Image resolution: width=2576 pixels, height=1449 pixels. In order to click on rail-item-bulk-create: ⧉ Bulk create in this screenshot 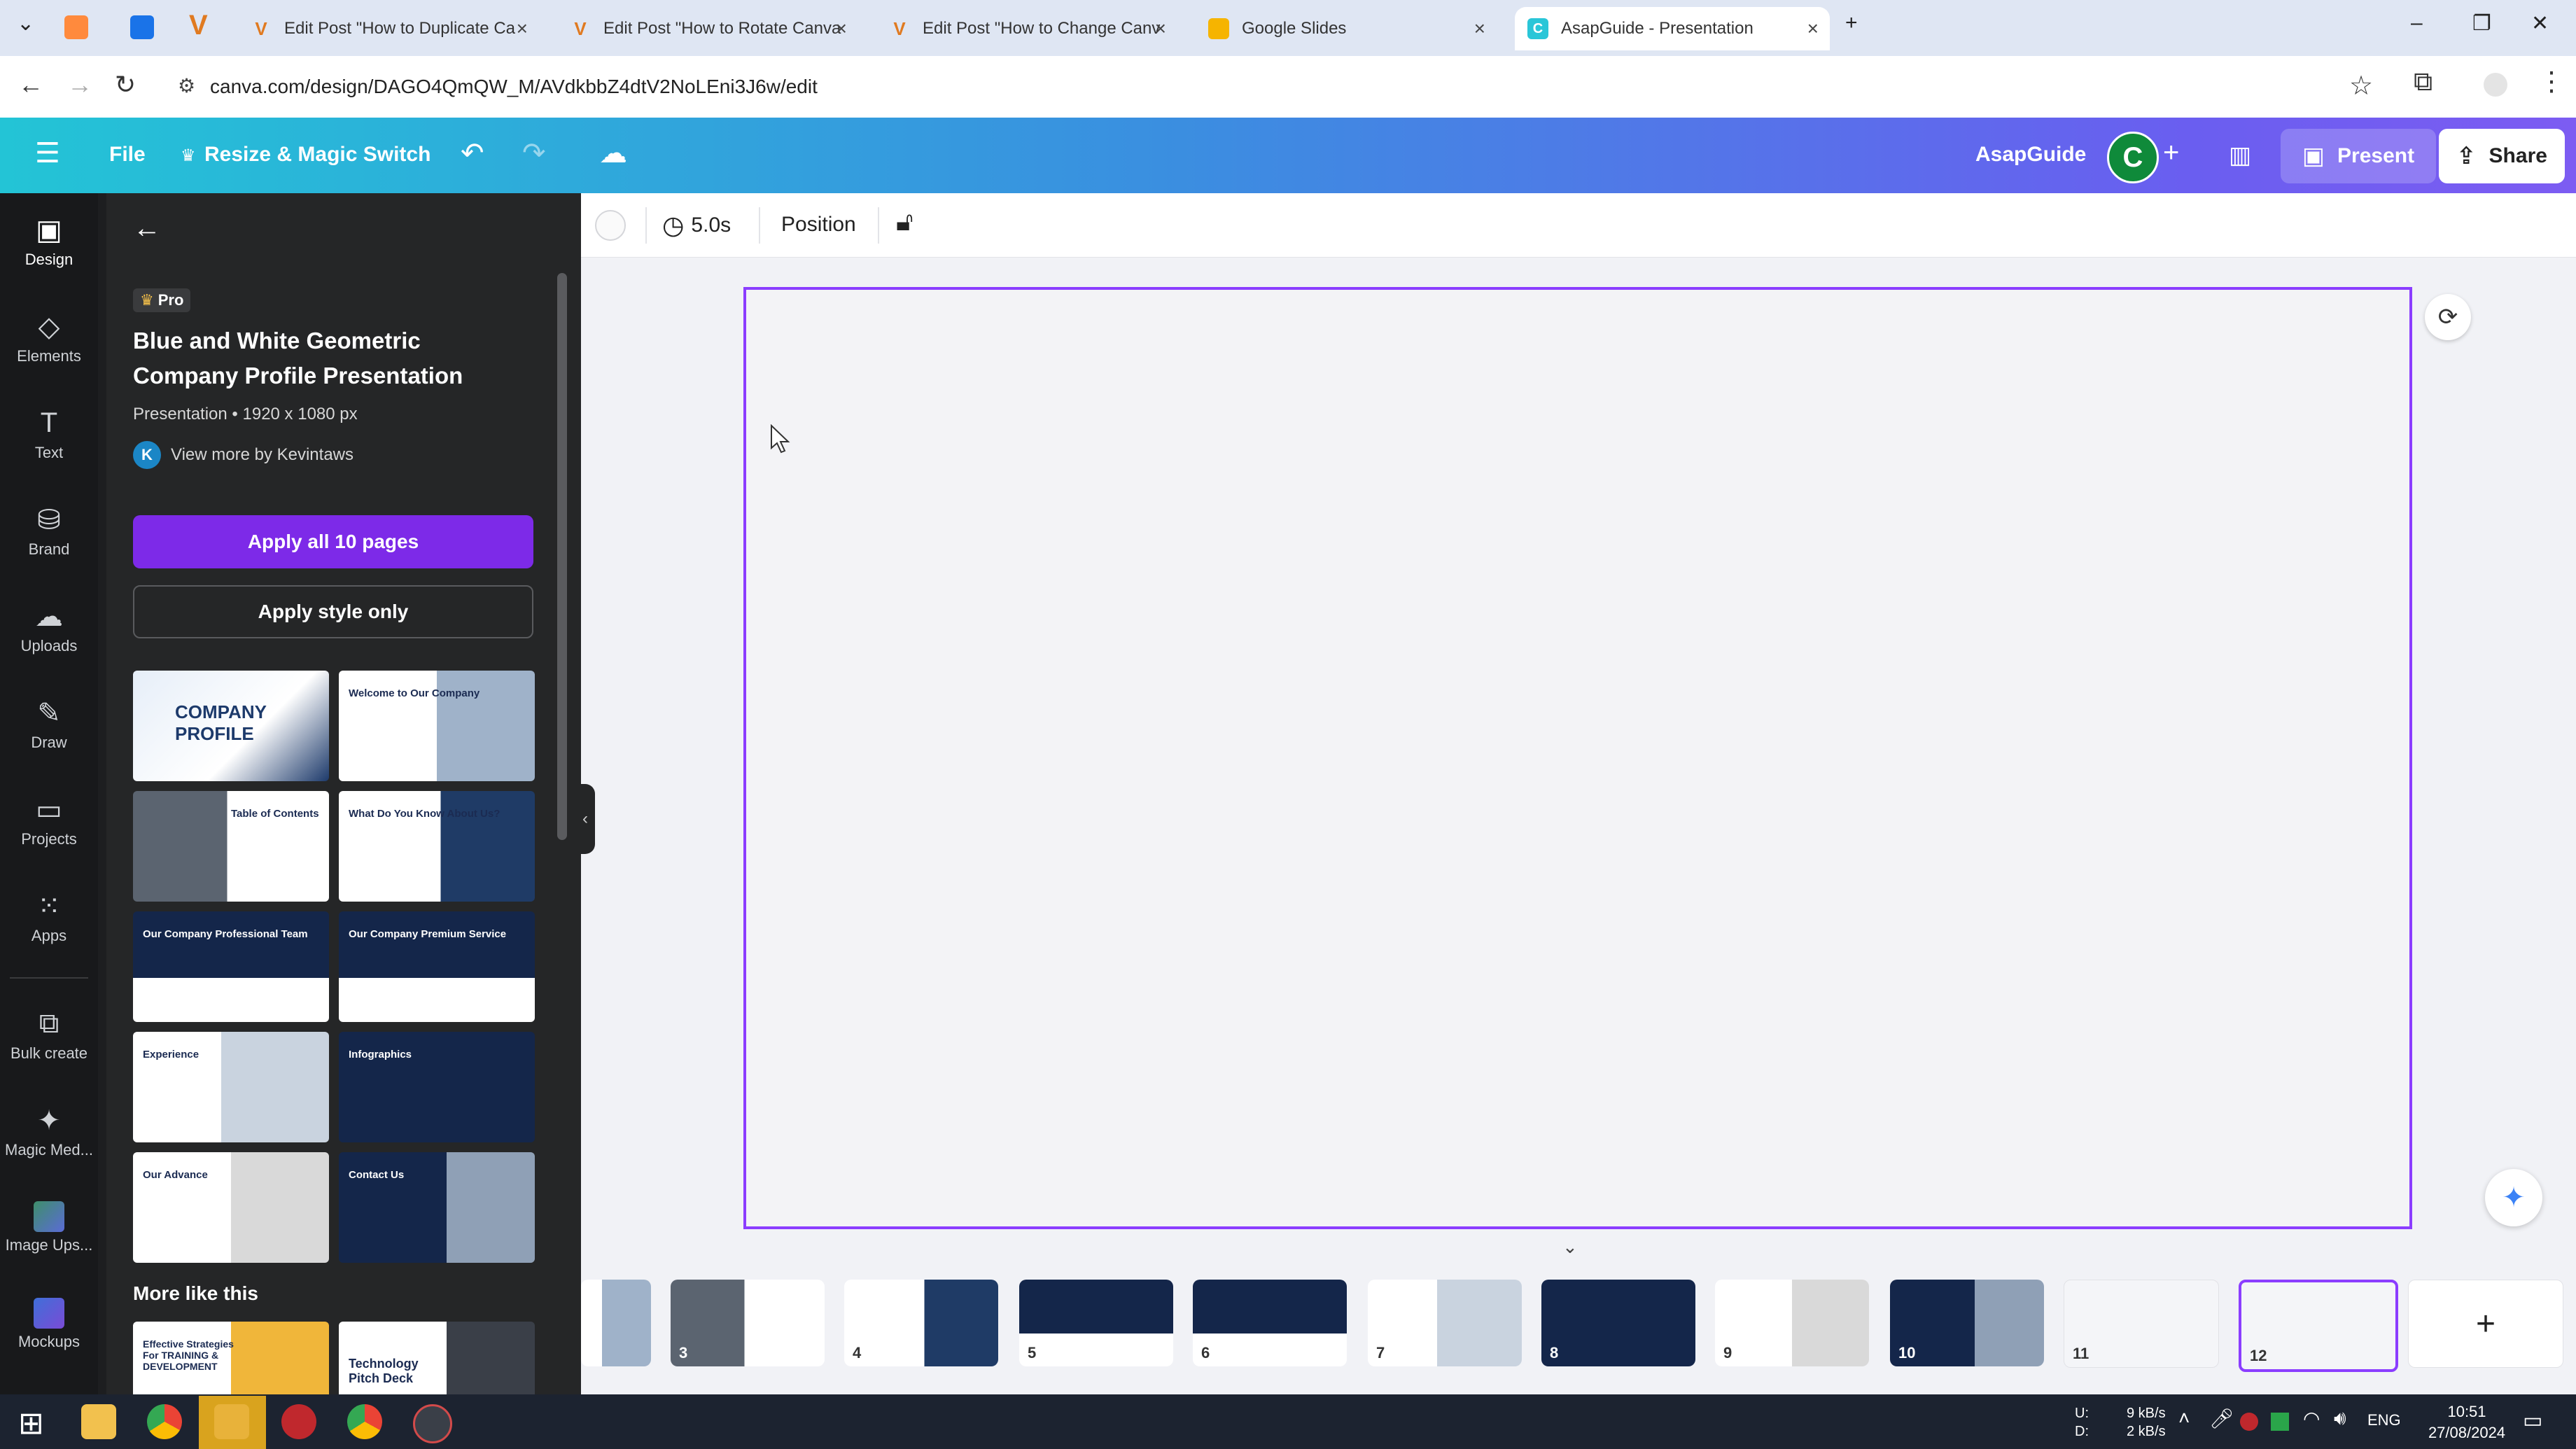, I will do `click(49, 1035)`.